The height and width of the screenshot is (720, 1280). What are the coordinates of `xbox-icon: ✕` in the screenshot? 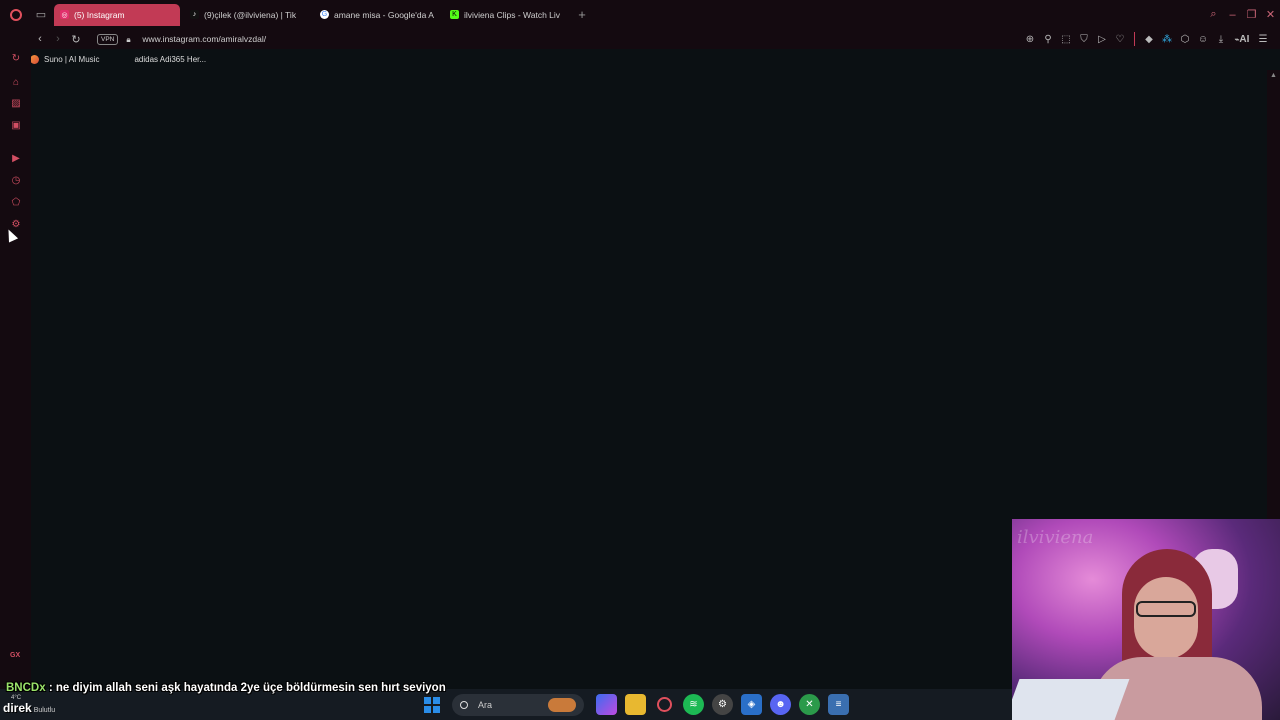 It's located at (809, 704).